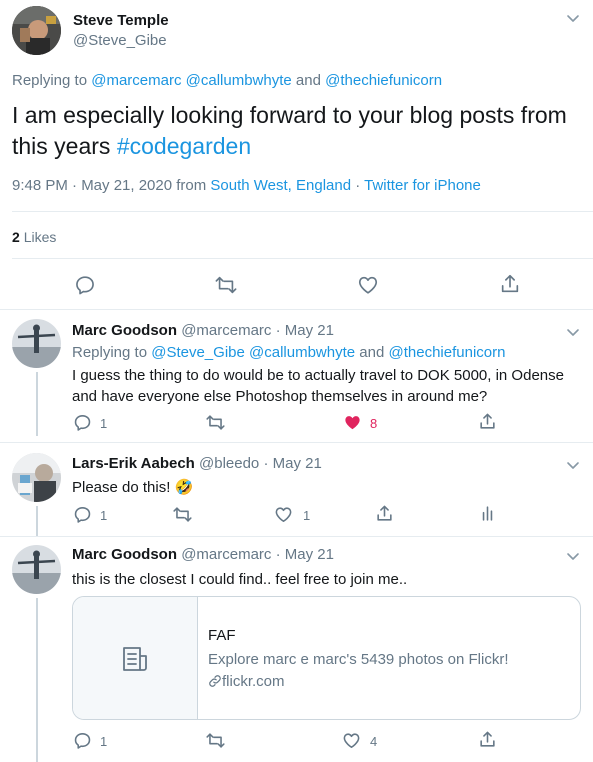  Describe the element at coordinates (133, 463) in the screenshot. I see `reply-author-name: Lars-Erik Aabech` at that location.